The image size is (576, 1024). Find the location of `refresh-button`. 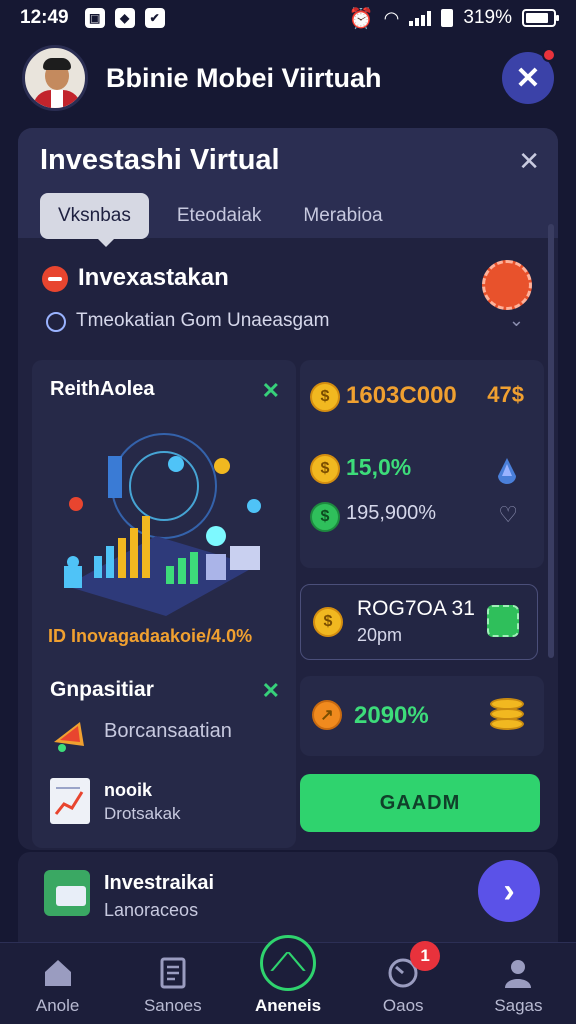

refresh-button is located at coordinates (507, 285).